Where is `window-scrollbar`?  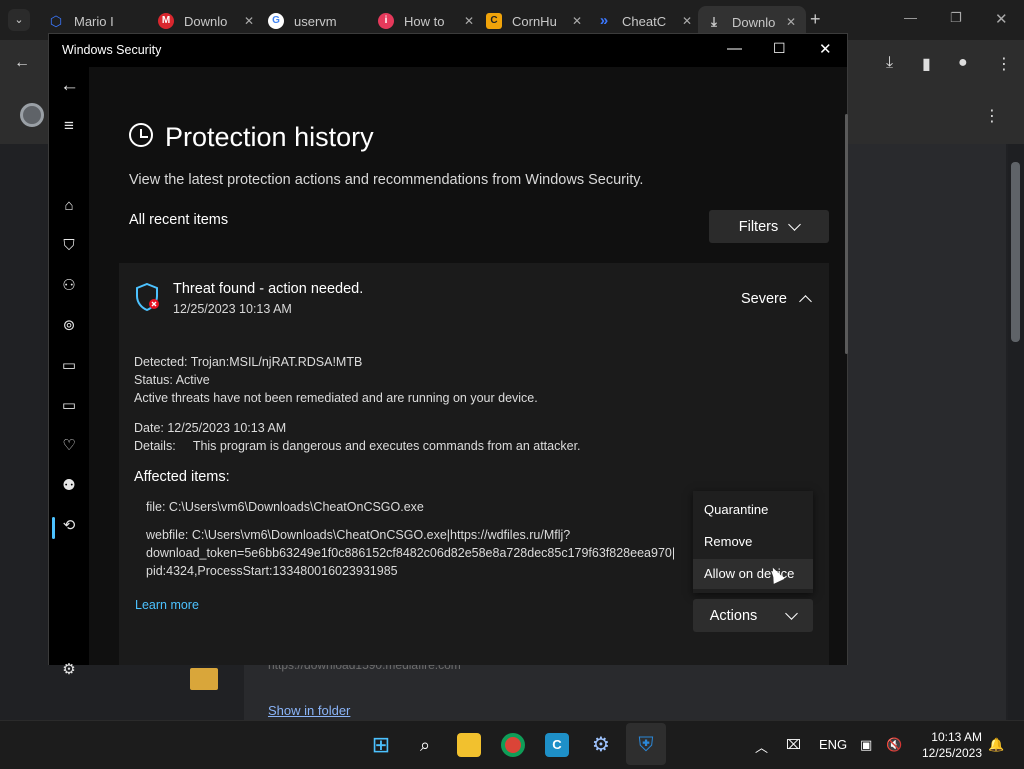
window-scrollbar is located at coordinates (846, 234).